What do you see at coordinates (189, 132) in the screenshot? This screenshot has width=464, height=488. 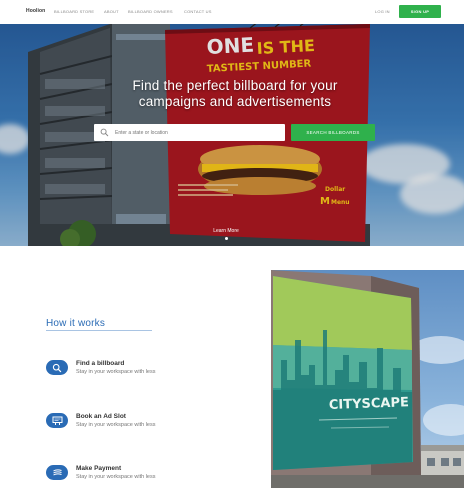 I see `search-input` at bounding box center [189, 132].